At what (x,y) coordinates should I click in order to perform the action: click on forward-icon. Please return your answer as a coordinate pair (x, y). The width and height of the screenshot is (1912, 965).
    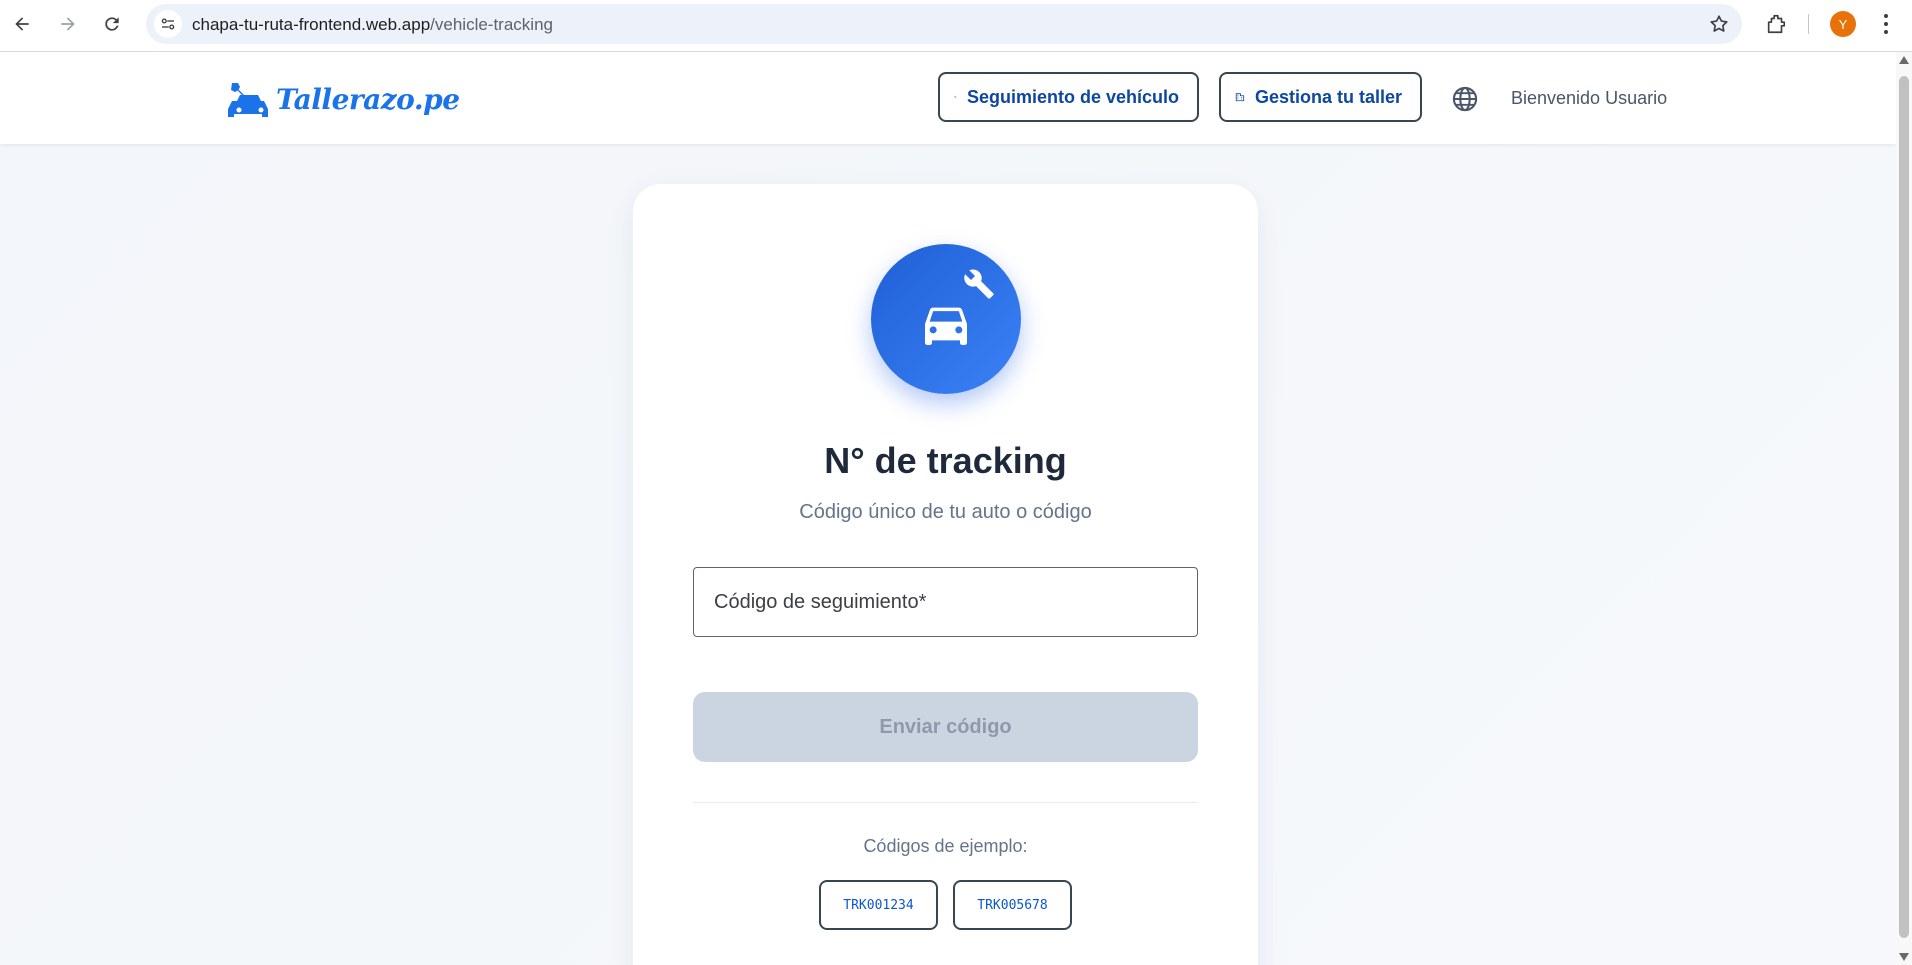
    Looking at the image, I should click on (68, 24).